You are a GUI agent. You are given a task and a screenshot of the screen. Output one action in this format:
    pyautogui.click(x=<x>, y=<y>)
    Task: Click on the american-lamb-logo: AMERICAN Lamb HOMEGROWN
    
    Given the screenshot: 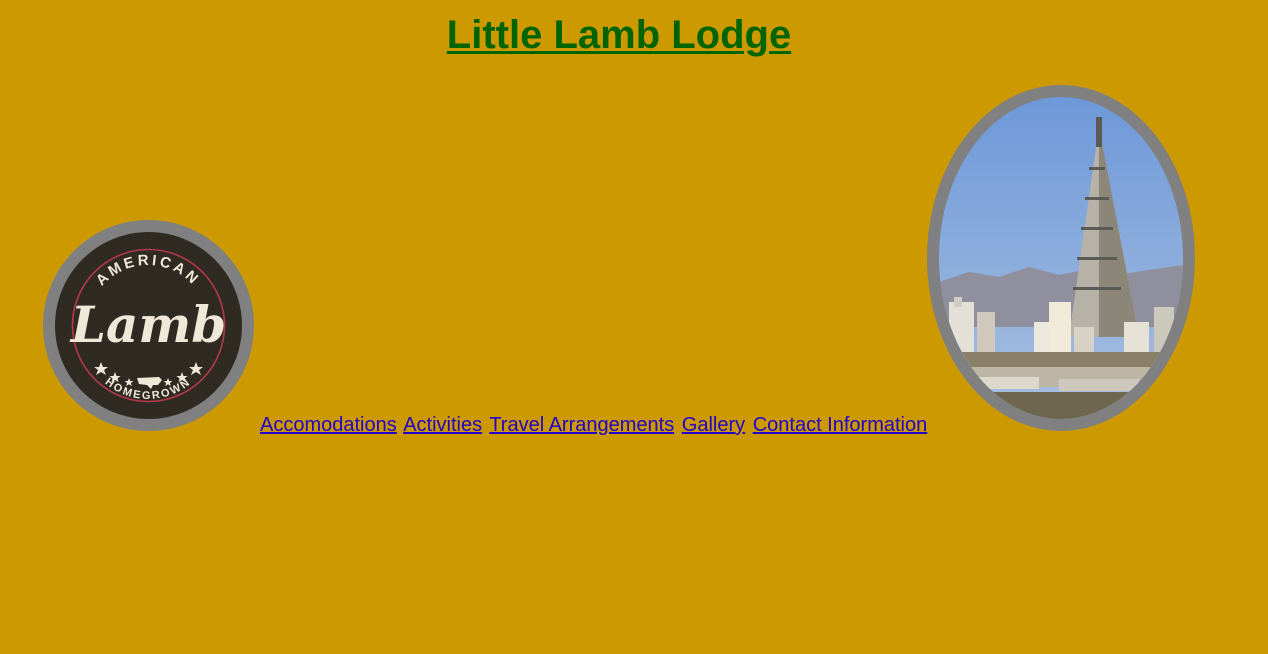 What is the action you would take?
    pyautogui.click(x=148, y=325)
    